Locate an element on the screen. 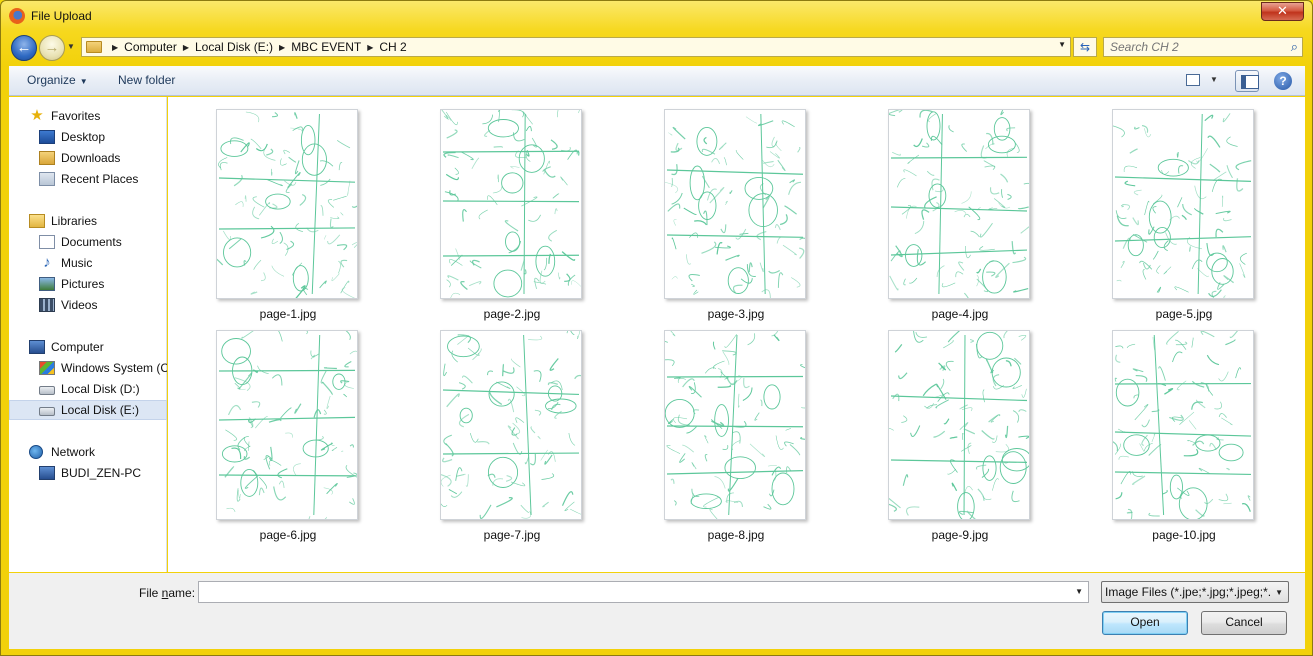 This screenshot has height=656, width=1313. breadcrumb-mbc-event: ▶ MBC EVENT is located at coordinates (317, 47).